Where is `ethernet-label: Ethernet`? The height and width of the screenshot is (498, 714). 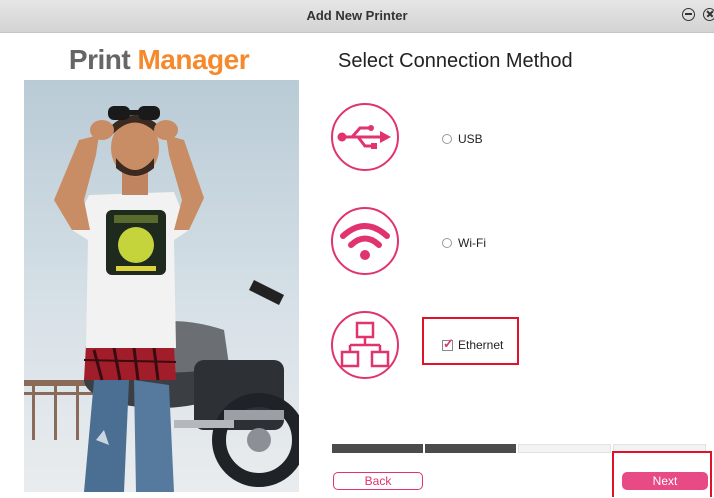 ethernet-label: Ethernet is located at coordinates (481, 345).